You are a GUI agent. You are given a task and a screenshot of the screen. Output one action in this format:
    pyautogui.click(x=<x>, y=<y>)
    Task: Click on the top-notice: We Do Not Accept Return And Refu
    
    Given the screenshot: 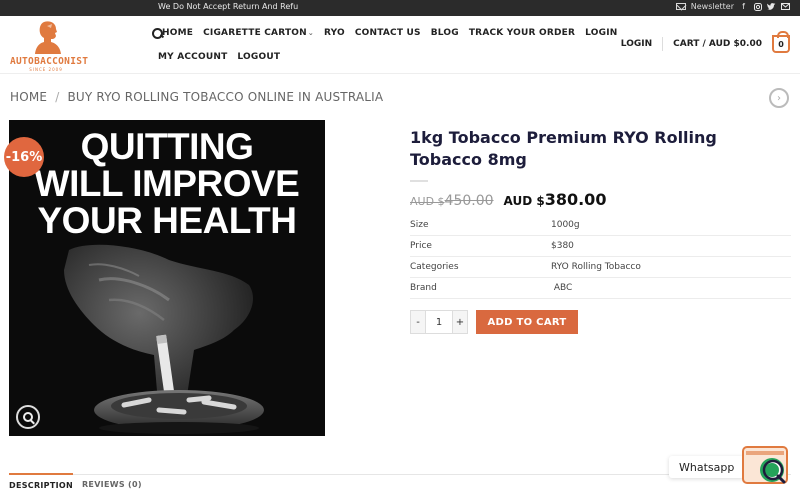 What is the action you would take?
    pyautogui.click(x=228, y=6)
    